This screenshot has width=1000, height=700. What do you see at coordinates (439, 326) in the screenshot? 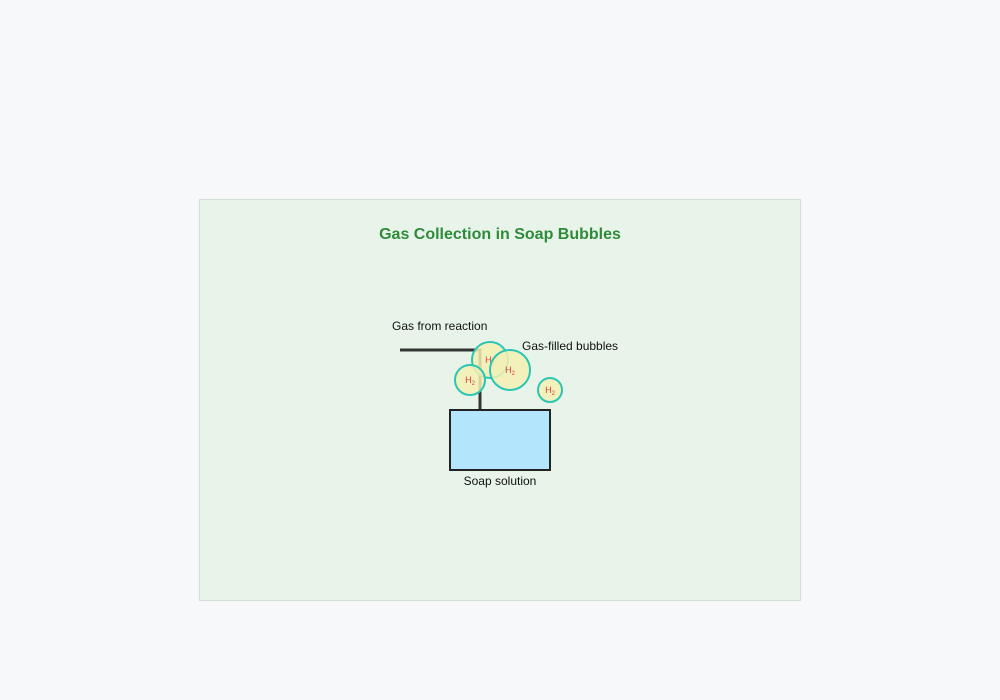
I see `gas-source-label: Gas from reaction` at bounding box center [439, 326].